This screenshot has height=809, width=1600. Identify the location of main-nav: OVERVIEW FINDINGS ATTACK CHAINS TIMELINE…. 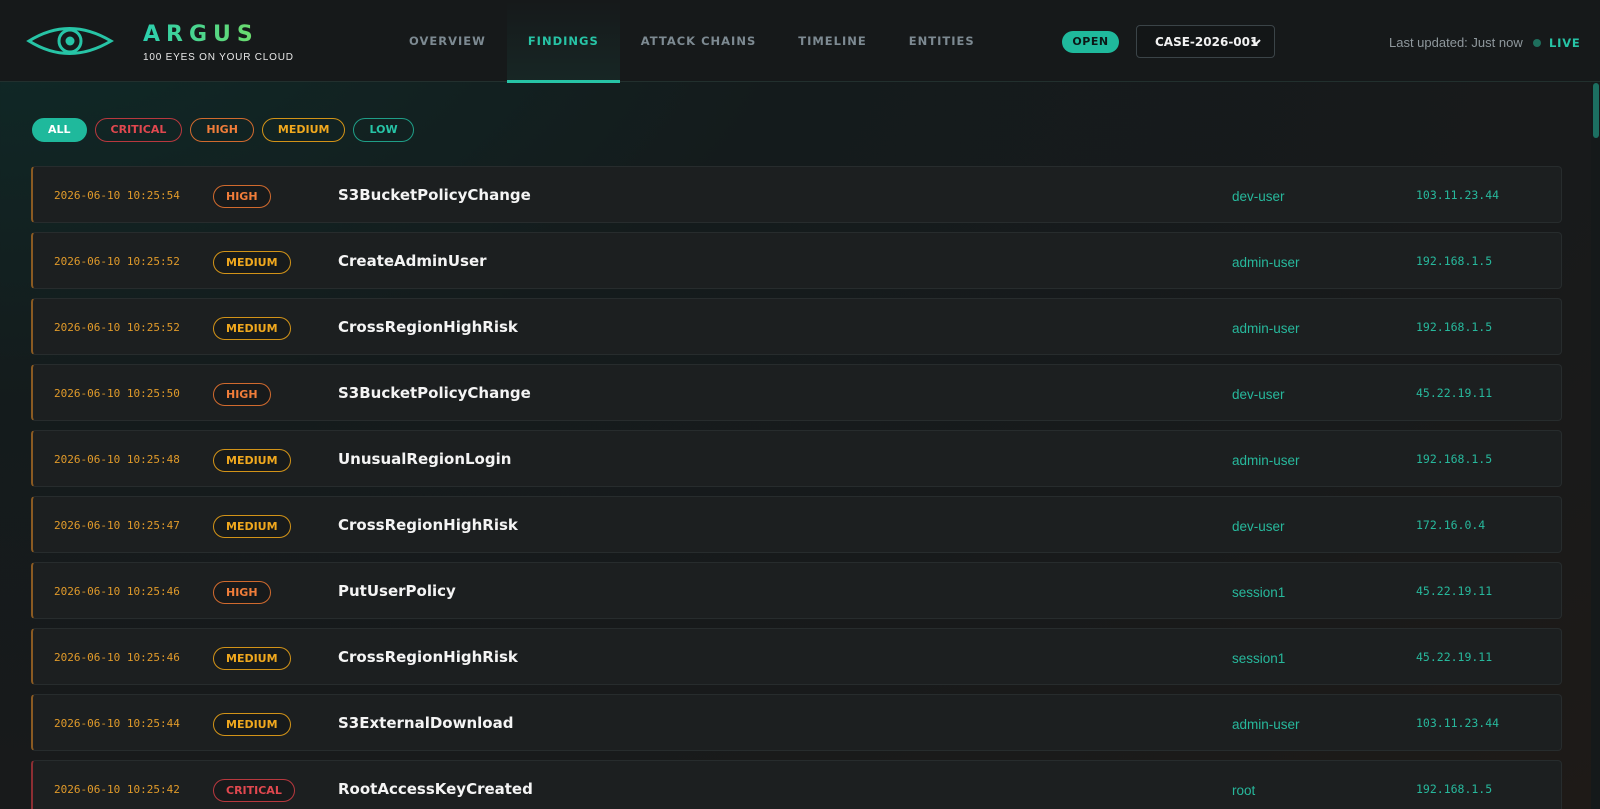
(692, 41).